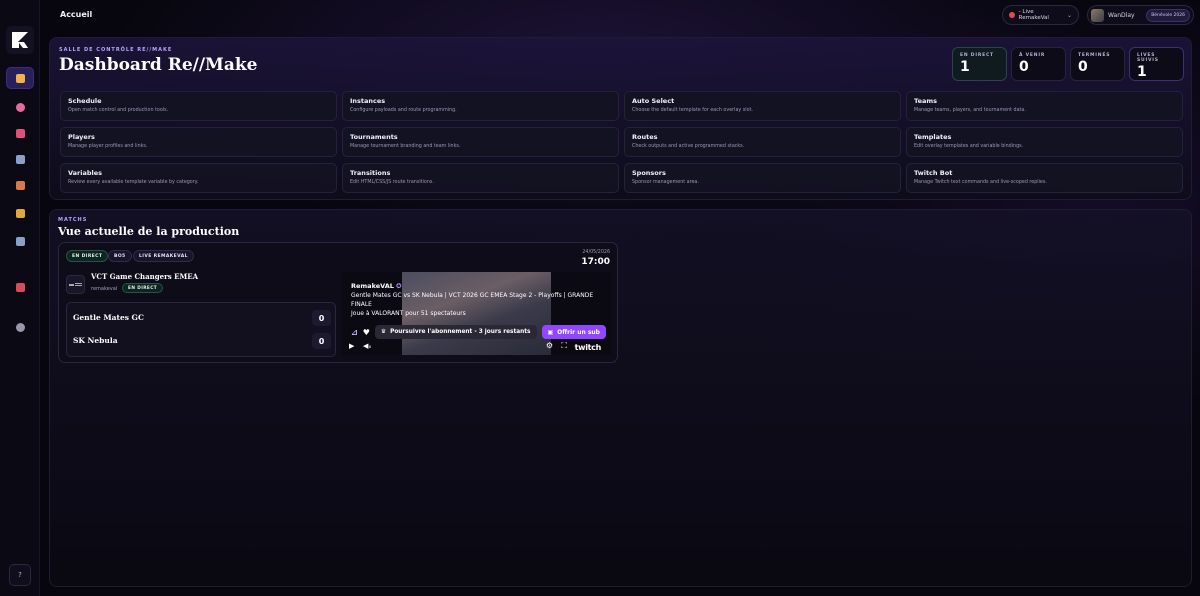 The height and width of the screenshot is (596, 1200). What do you see at coordinates (163, 256) in the screenshot?
I see `live-channel-pill: LIVE REMAKEVAL` at bounding box center [163, 256].